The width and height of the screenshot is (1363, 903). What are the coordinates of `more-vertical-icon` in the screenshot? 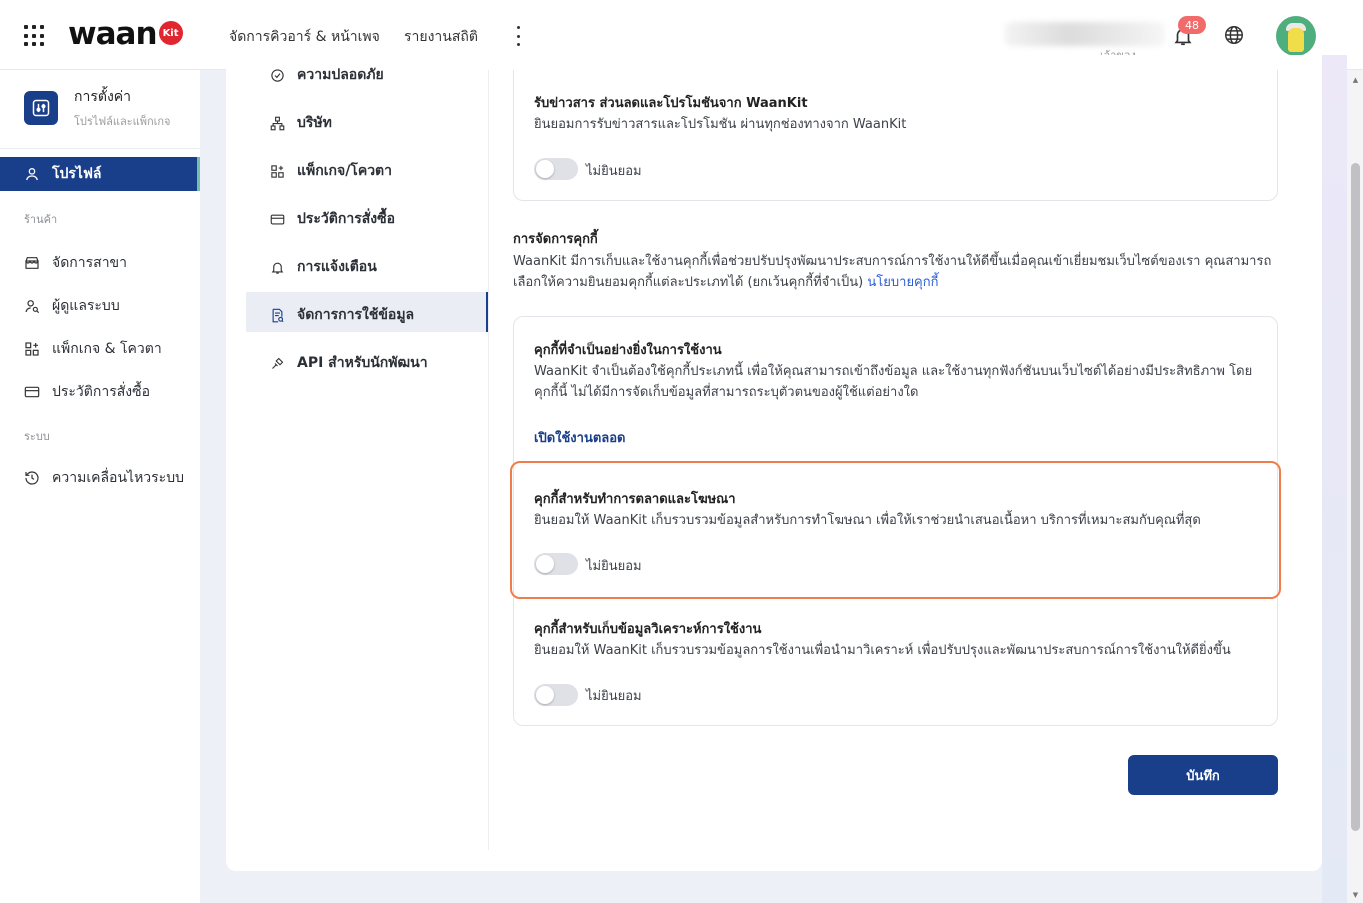 It's located at (518, 36).